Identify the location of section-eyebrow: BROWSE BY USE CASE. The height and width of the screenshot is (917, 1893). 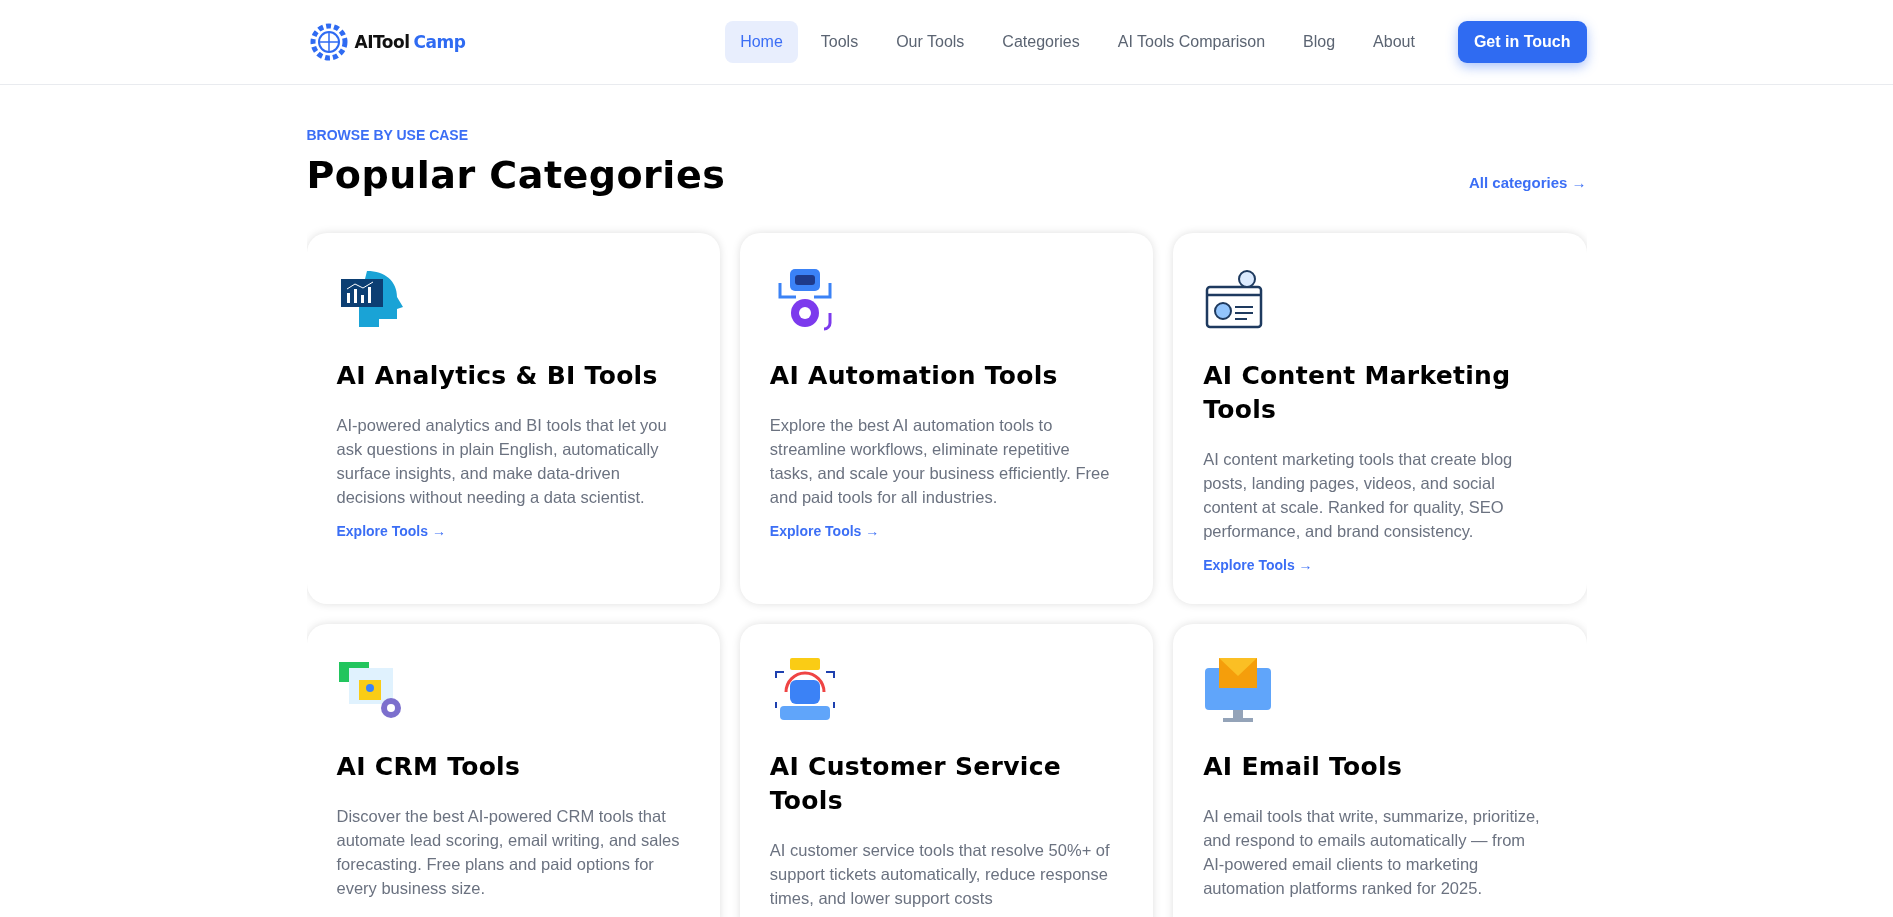
(388, 135).